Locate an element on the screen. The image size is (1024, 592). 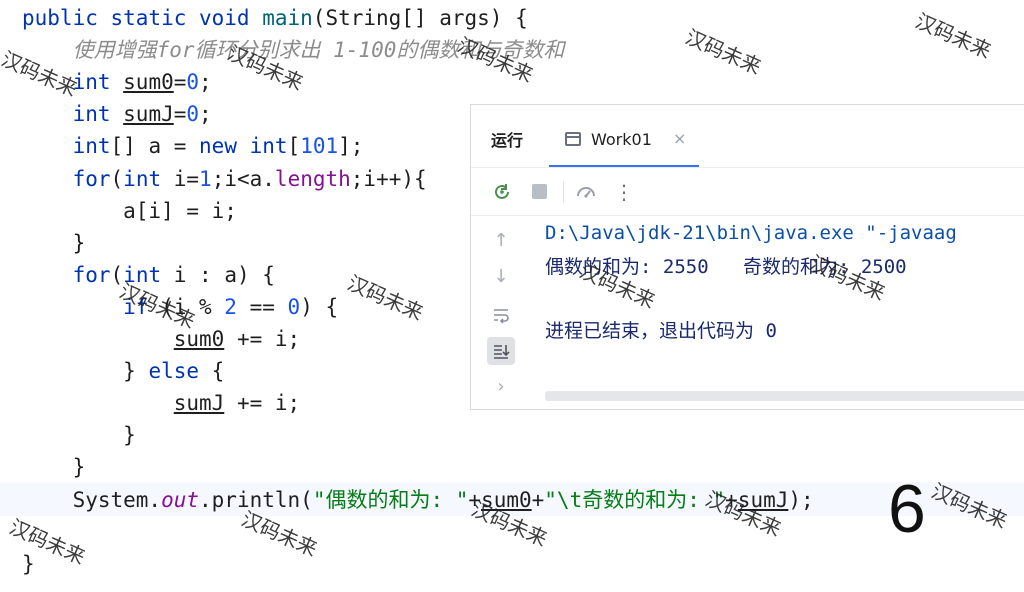
code-token: ;i++){ is located at coordinates (388, 178).